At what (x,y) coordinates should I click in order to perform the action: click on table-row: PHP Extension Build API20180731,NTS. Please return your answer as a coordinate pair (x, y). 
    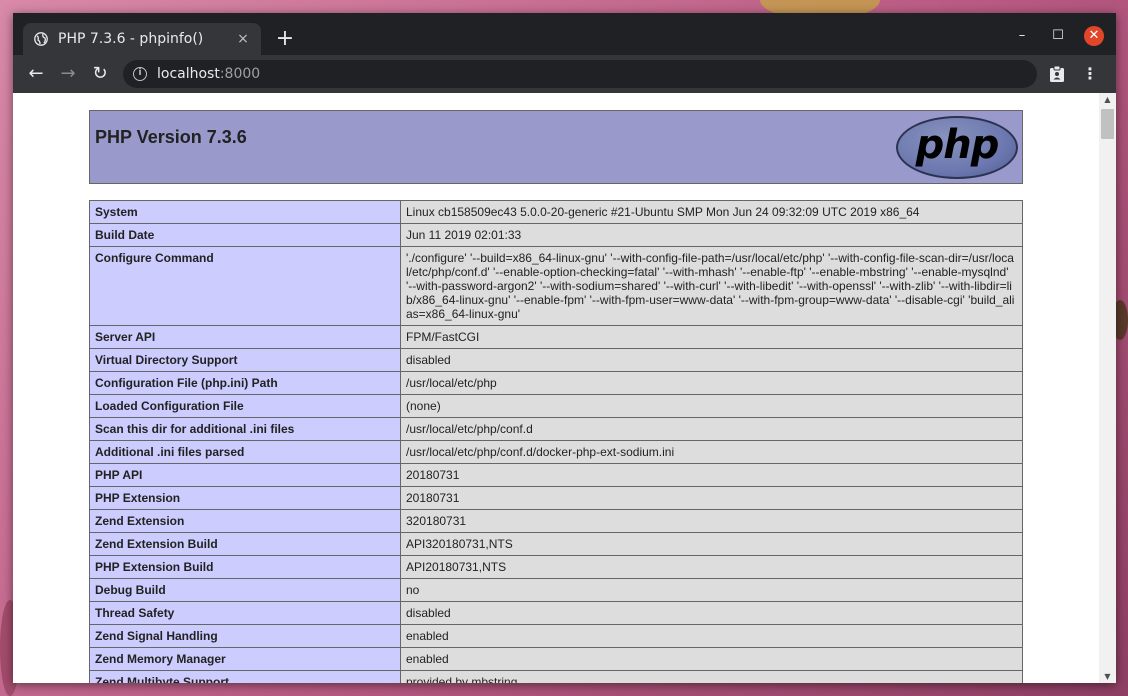
    Looking at the image, I should click on (556, 567).